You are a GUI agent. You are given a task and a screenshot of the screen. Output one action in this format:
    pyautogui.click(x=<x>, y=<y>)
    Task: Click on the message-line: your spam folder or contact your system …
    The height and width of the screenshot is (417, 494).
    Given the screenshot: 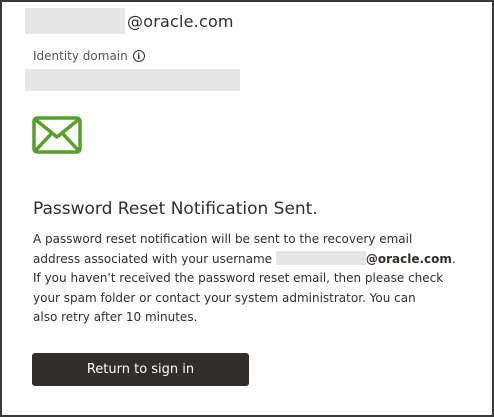 What is the action you would take?
    pyautogui.click(x=224, y=297)
    